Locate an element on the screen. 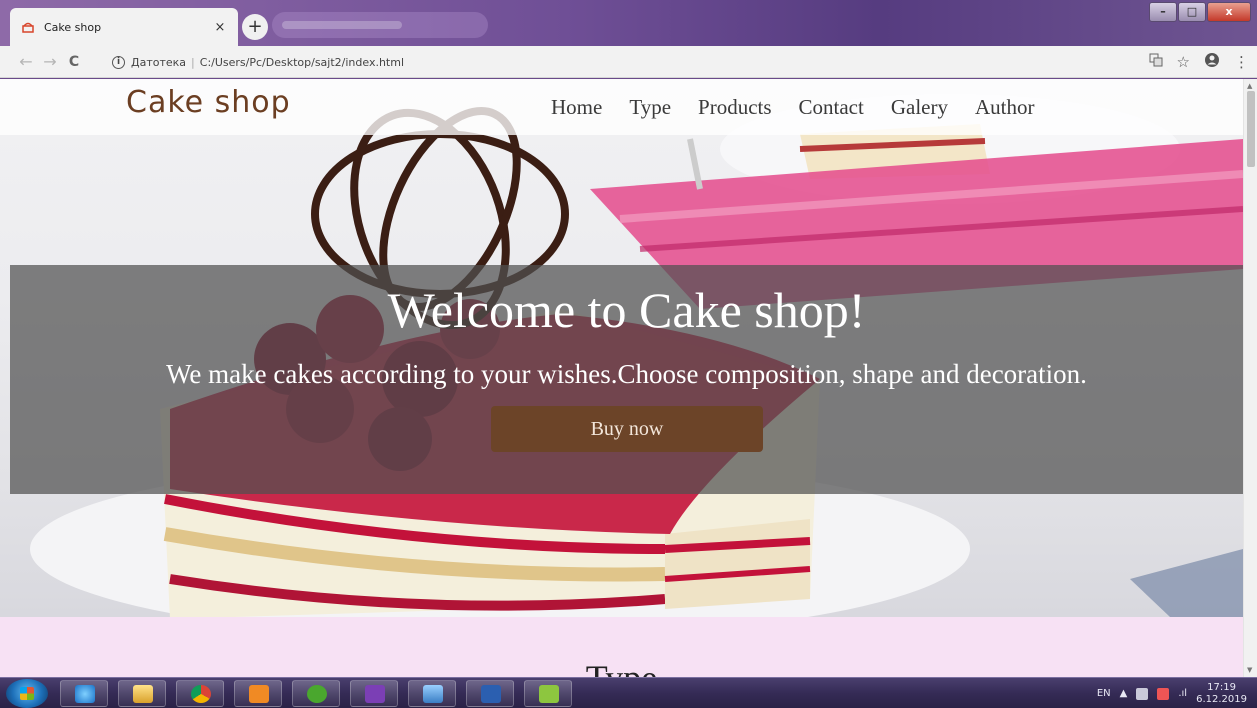 The height and width of the screenshot is (708, 1257). main-menu: Home Type Products Contact Galery Author is located at coordinates (806, 107).